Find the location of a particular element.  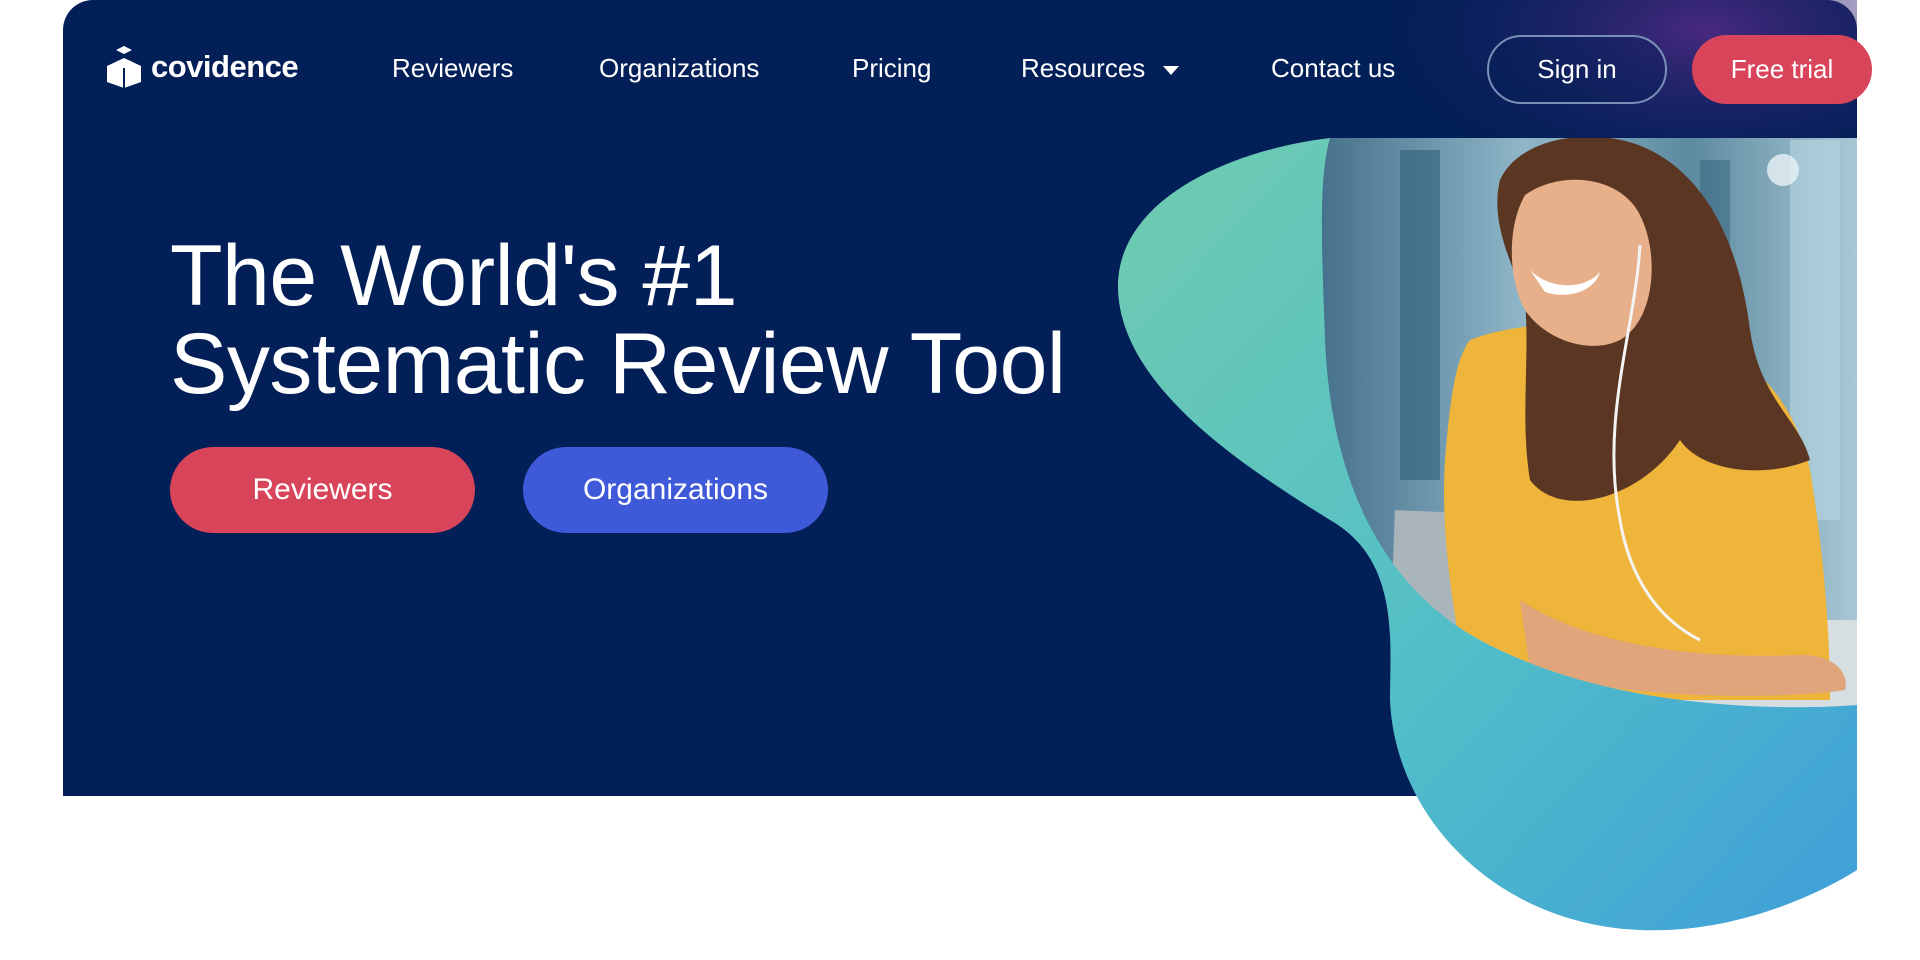

nav-resources-label: Resources is located at coordinates (1083, 68).